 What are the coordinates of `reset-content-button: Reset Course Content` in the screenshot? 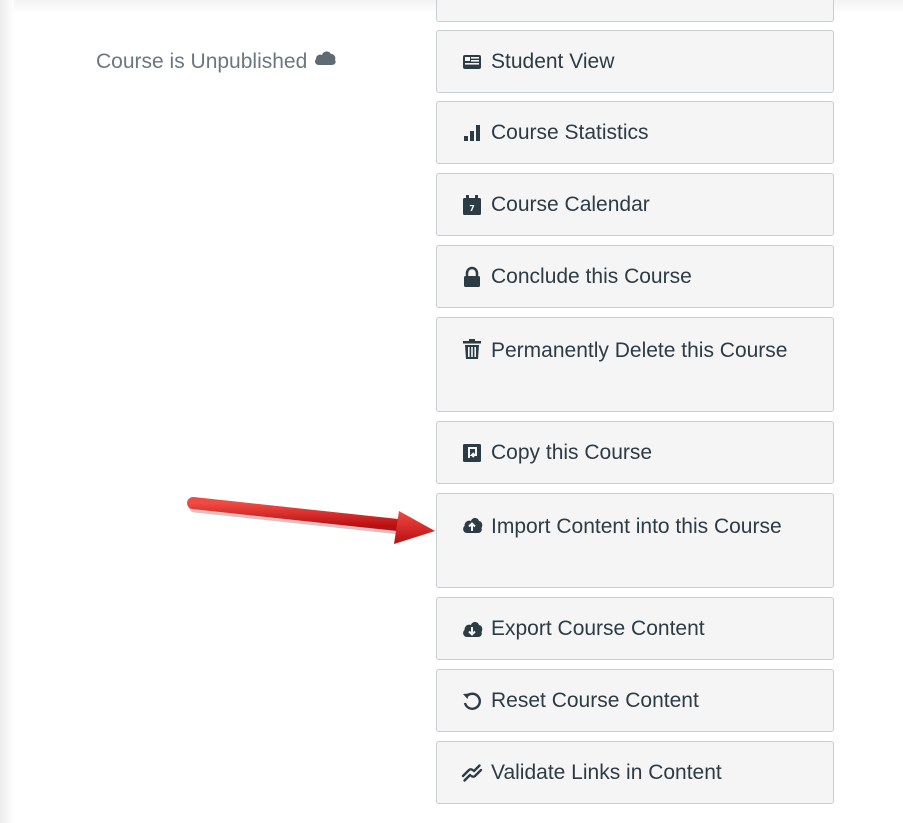 It's located at (635, 700).